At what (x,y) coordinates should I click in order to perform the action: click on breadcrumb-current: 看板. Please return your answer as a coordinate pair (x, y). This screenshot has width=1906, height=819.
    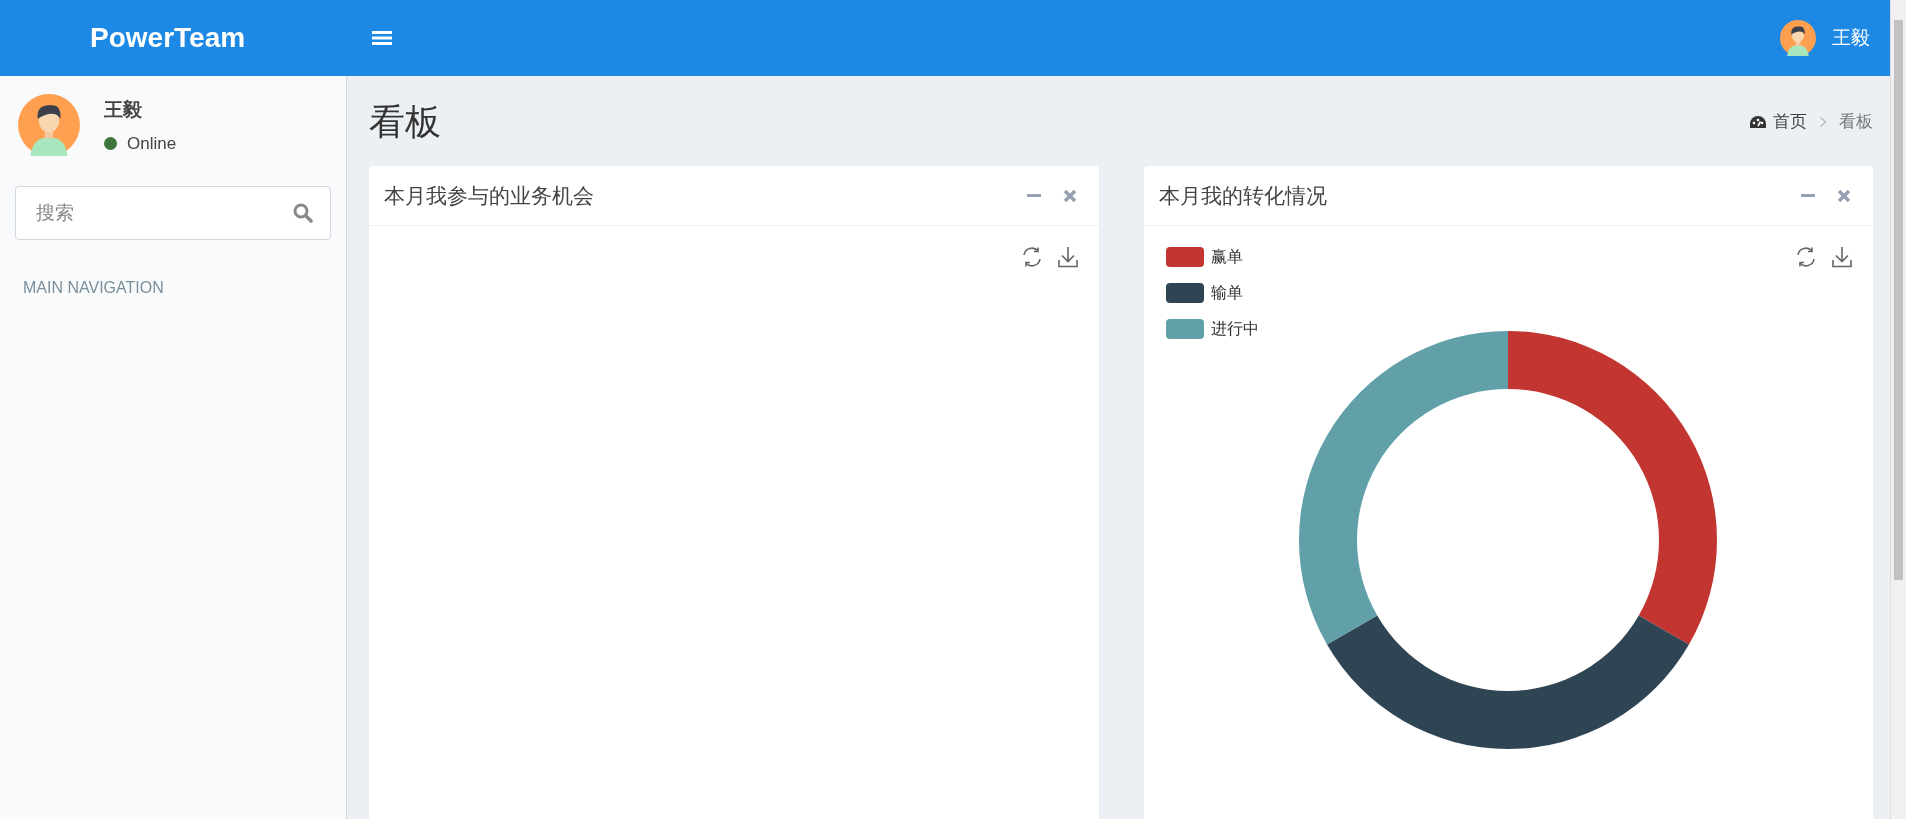
    Looking at the image, I should click on (1856, 122).